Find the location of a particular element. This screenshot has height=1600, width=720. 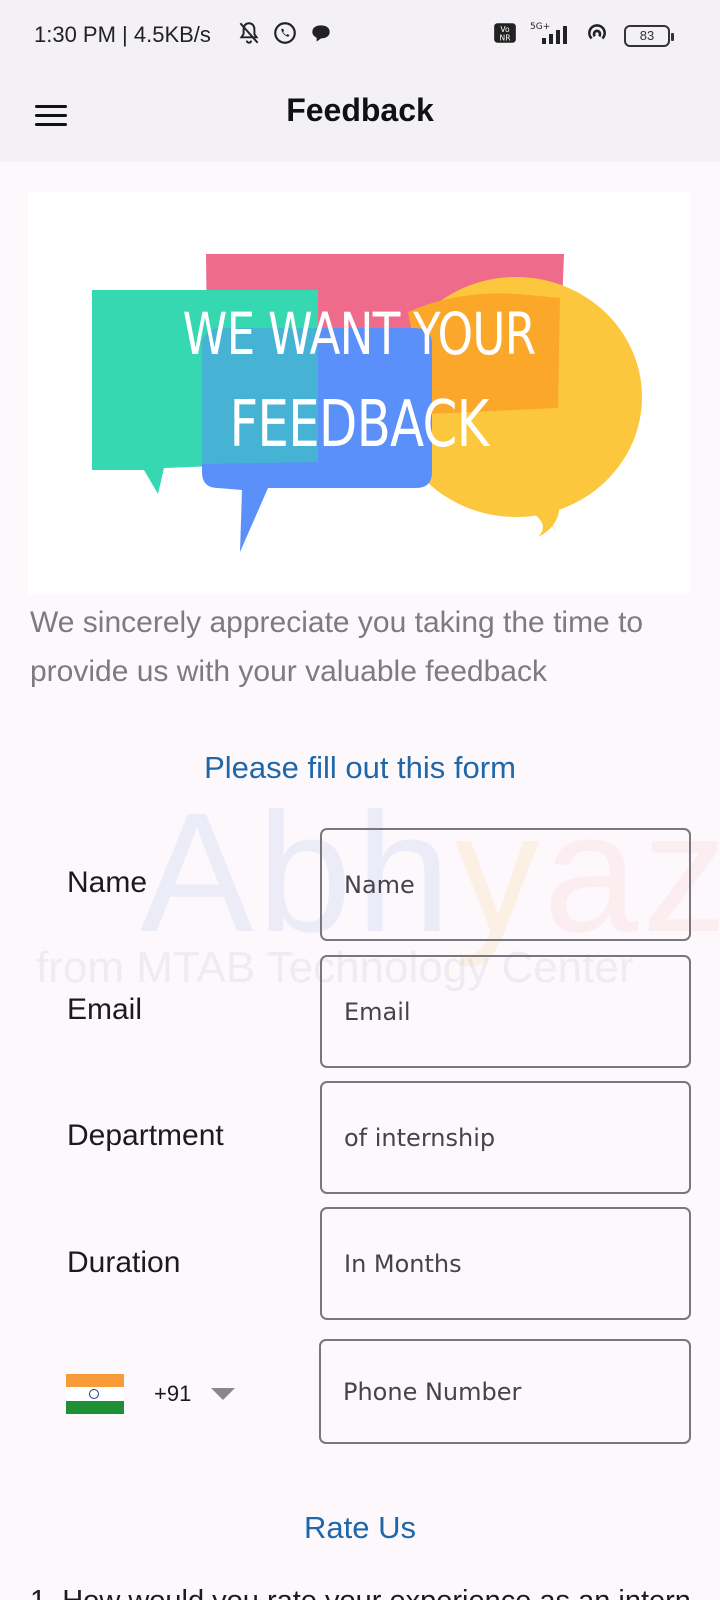

banner-line-2: FEEDBACK is located at coordinates (359, 425).